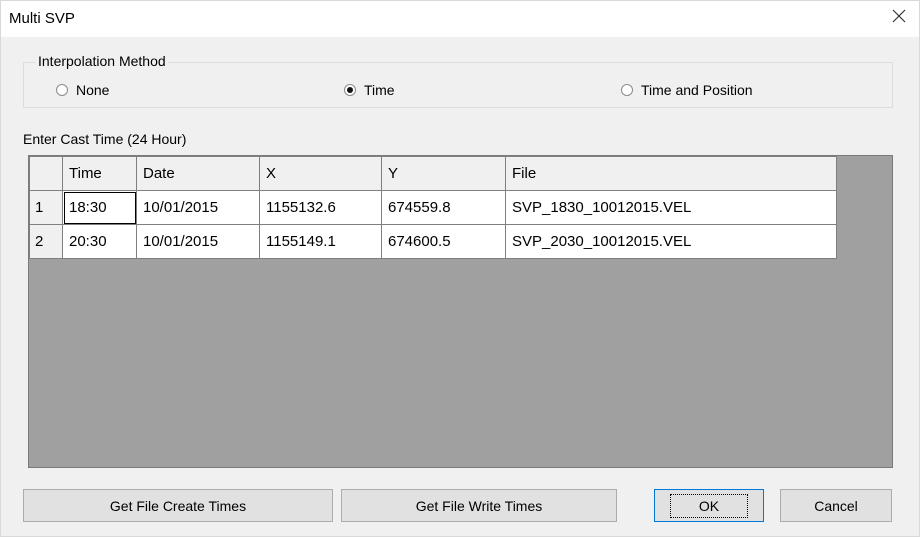 The image size is (920, 537). I want to click on close-button, so click(899, 16).